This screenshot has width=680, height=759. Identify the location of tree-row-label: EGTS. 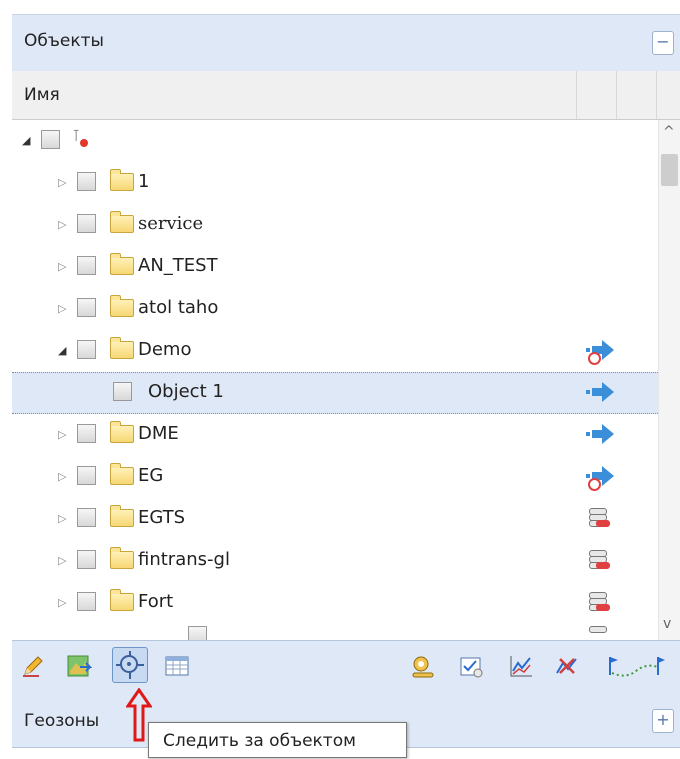
(162, 517).